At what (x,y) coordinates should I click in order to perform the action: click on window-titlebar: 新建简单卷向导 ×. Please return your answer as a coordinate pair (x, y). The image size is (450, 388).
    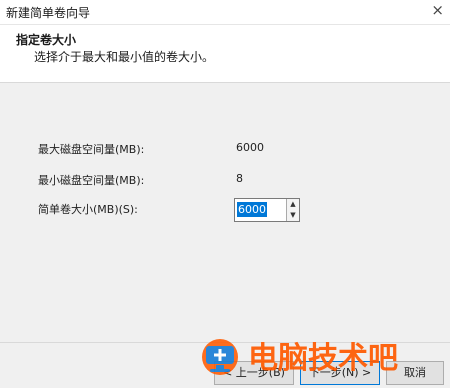
    Looking at the image, I should click on (225, 12).